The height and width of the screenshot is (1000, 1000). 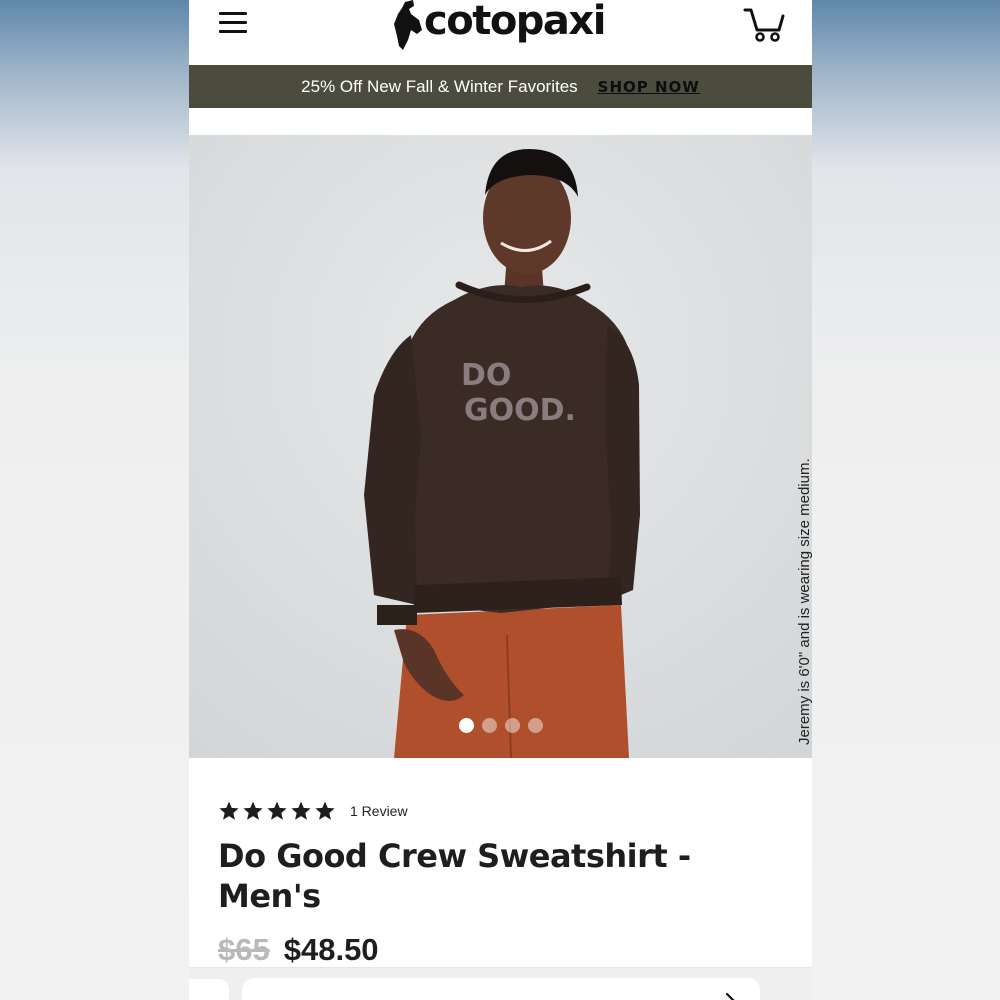 I want to click on star-rating, so click(x=277, y=811).